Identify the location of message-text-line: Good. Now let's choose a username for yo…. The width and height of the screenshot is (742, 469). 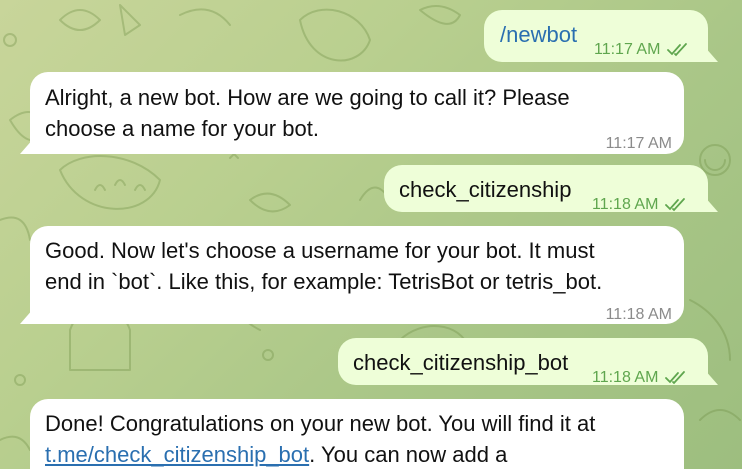
(320, 250).